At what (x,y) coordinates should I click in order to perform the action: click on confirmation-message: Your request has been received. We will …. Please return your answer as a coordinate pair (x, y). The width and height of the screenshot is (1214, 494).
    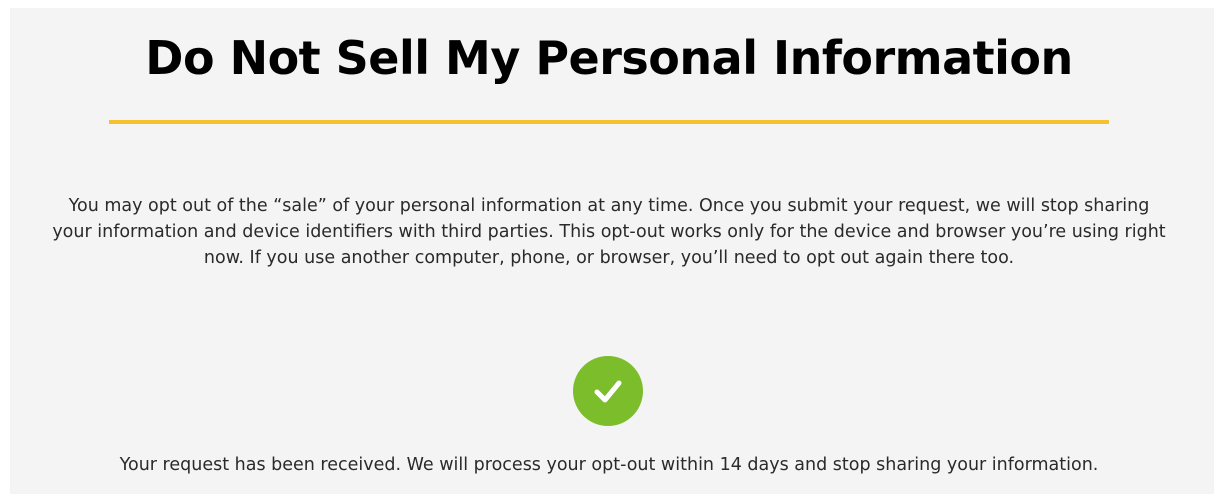
    Looking at the image, I should click on (609, 465).